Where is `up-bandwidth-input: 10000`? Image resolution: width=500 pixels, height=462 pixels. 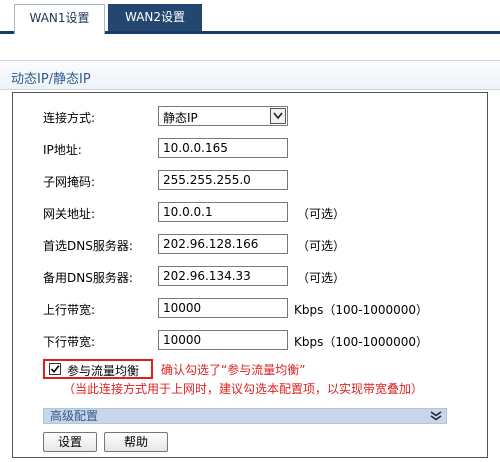
up-bandwidth-input: 10000 is located at coordinates (223, 308).